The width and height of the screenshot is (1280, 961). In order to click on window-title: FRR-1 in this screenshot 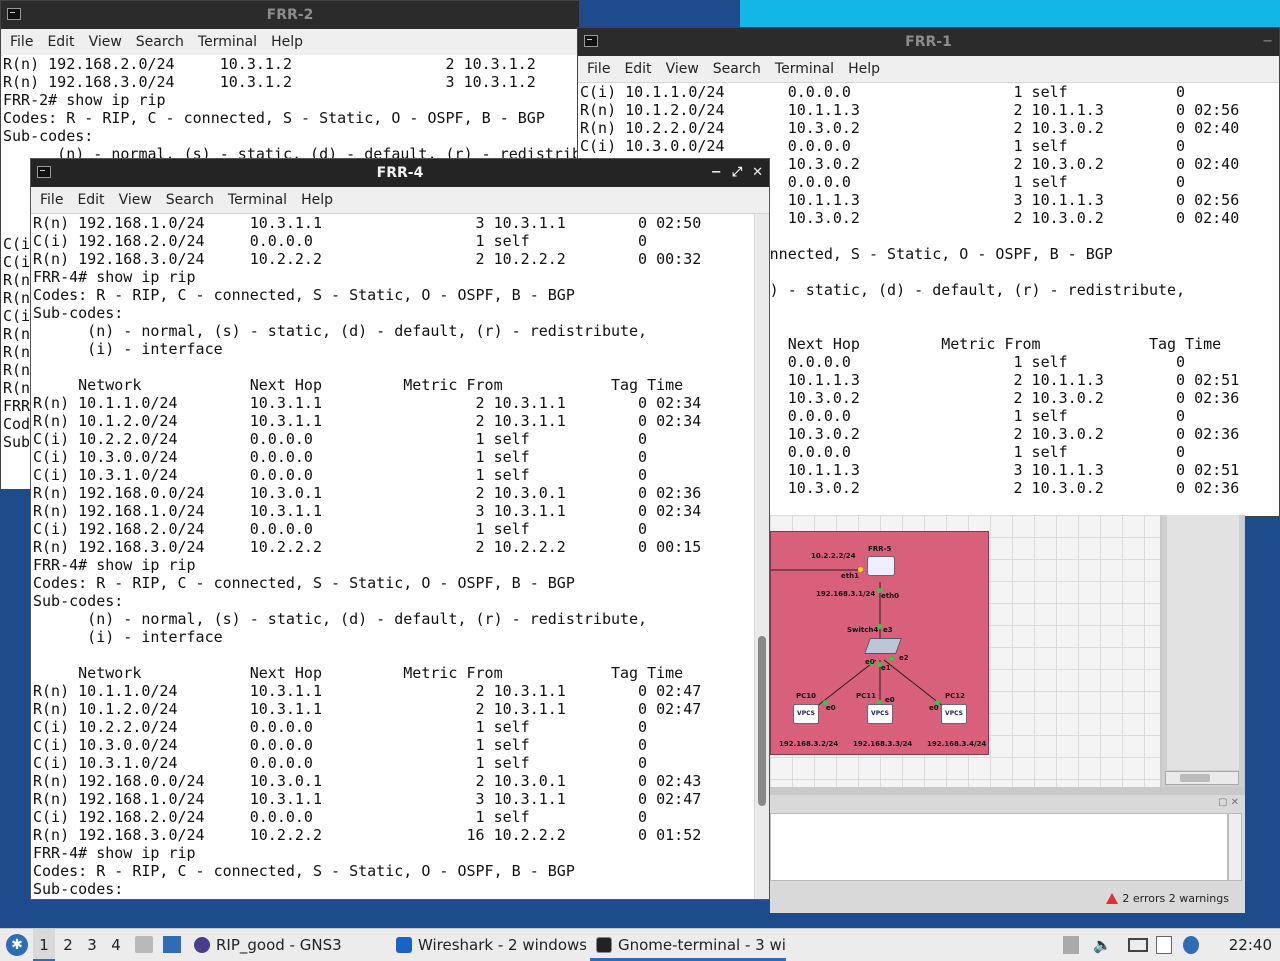, I will do `click(928, 42)`.